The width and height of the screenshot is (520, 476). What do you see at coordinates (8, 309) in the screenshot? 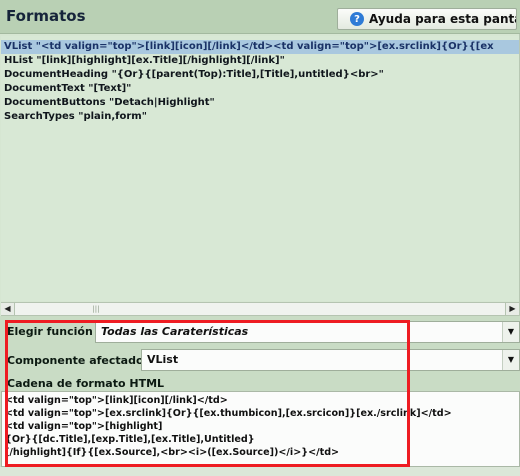
I see `scroll-left-arrow-icon: ◀` at bounding box center [8, 309].